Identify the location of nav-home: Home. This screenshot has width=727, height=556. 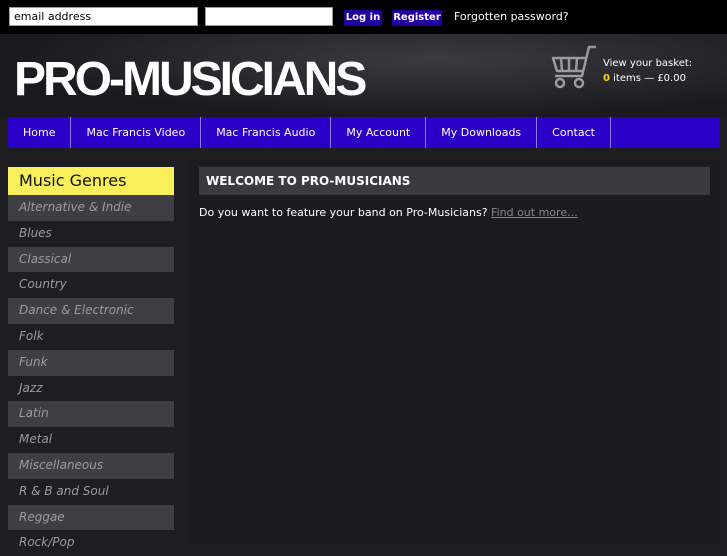
(40, 132).